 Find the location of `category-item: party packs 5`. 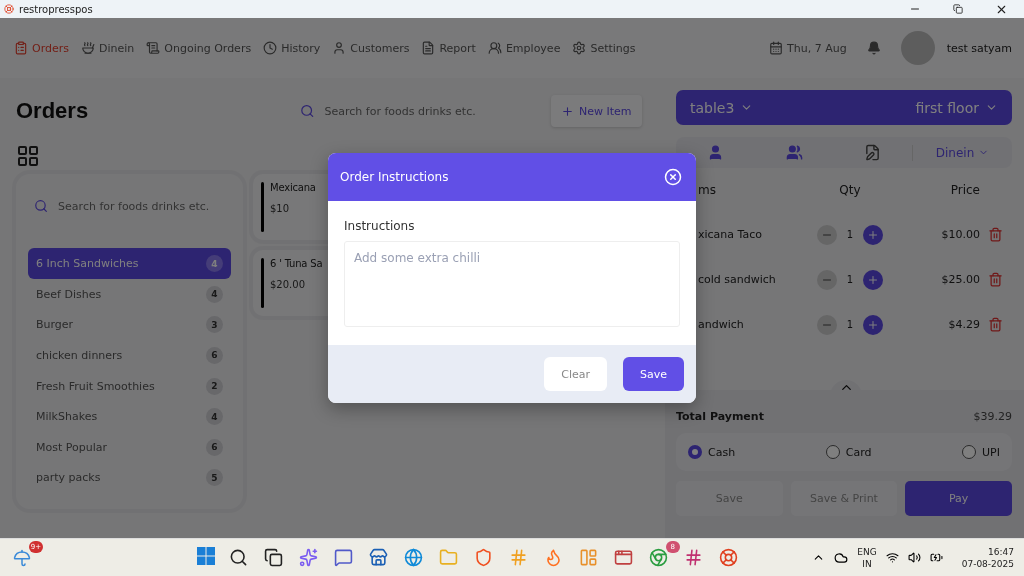

category-item: party packs 5 is located at coordinates (129, 477).